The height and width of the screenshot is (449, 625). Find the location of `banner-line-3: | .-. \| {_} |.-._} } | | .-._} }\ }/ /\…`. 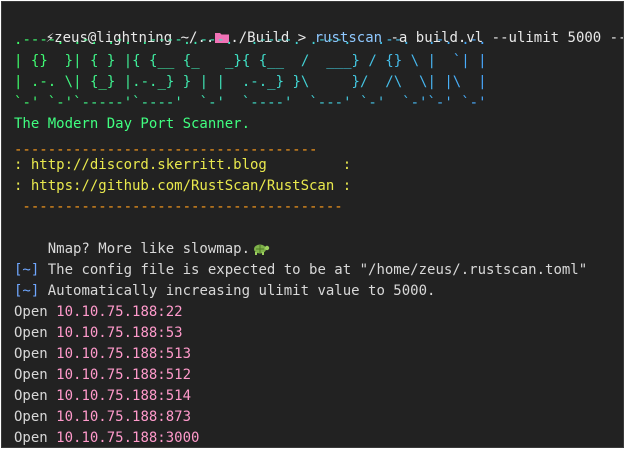

banner-line-3: | .-. \| {_} |.-._} } | | .-._} }\ }/ /\… is located at coordinates (250, 82).